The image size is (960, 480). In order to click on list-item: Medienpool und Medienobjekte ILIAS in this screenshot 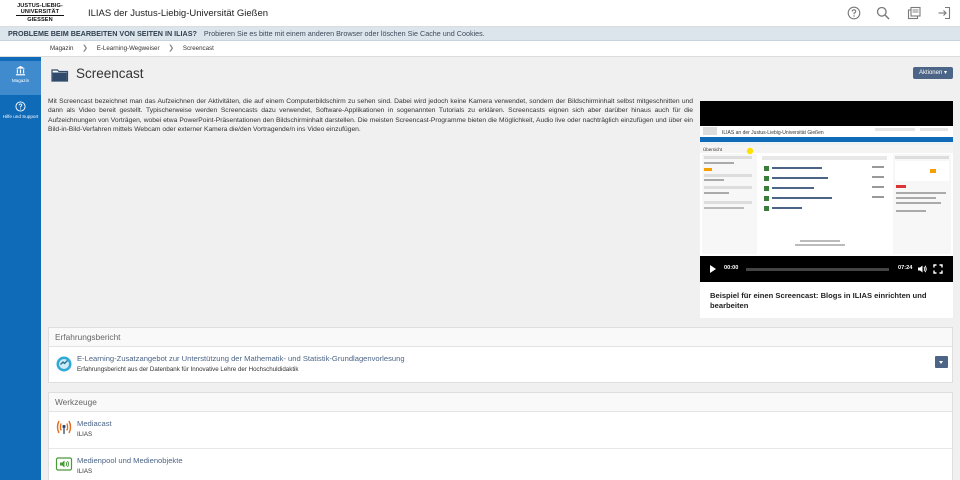, I will do `click(501, 465)`.